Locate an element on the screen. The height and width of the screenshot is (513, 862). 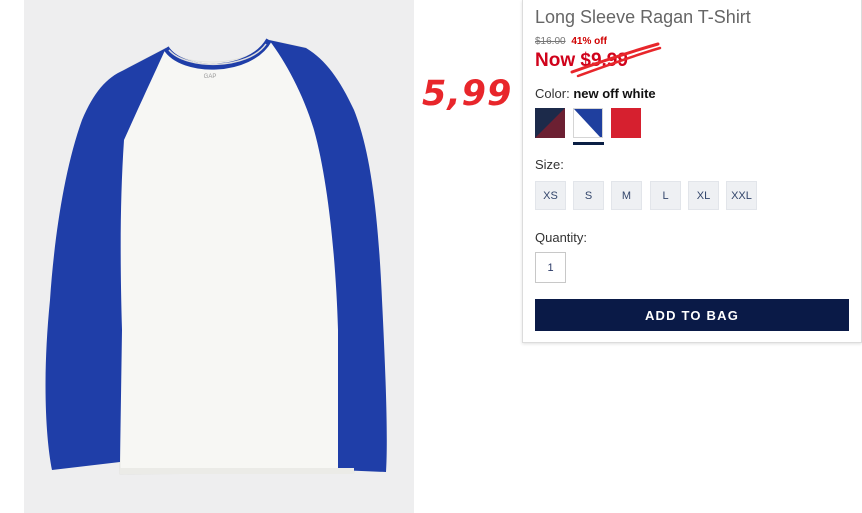
quantity-label: Quantity: is located at coordinates (561, 237).